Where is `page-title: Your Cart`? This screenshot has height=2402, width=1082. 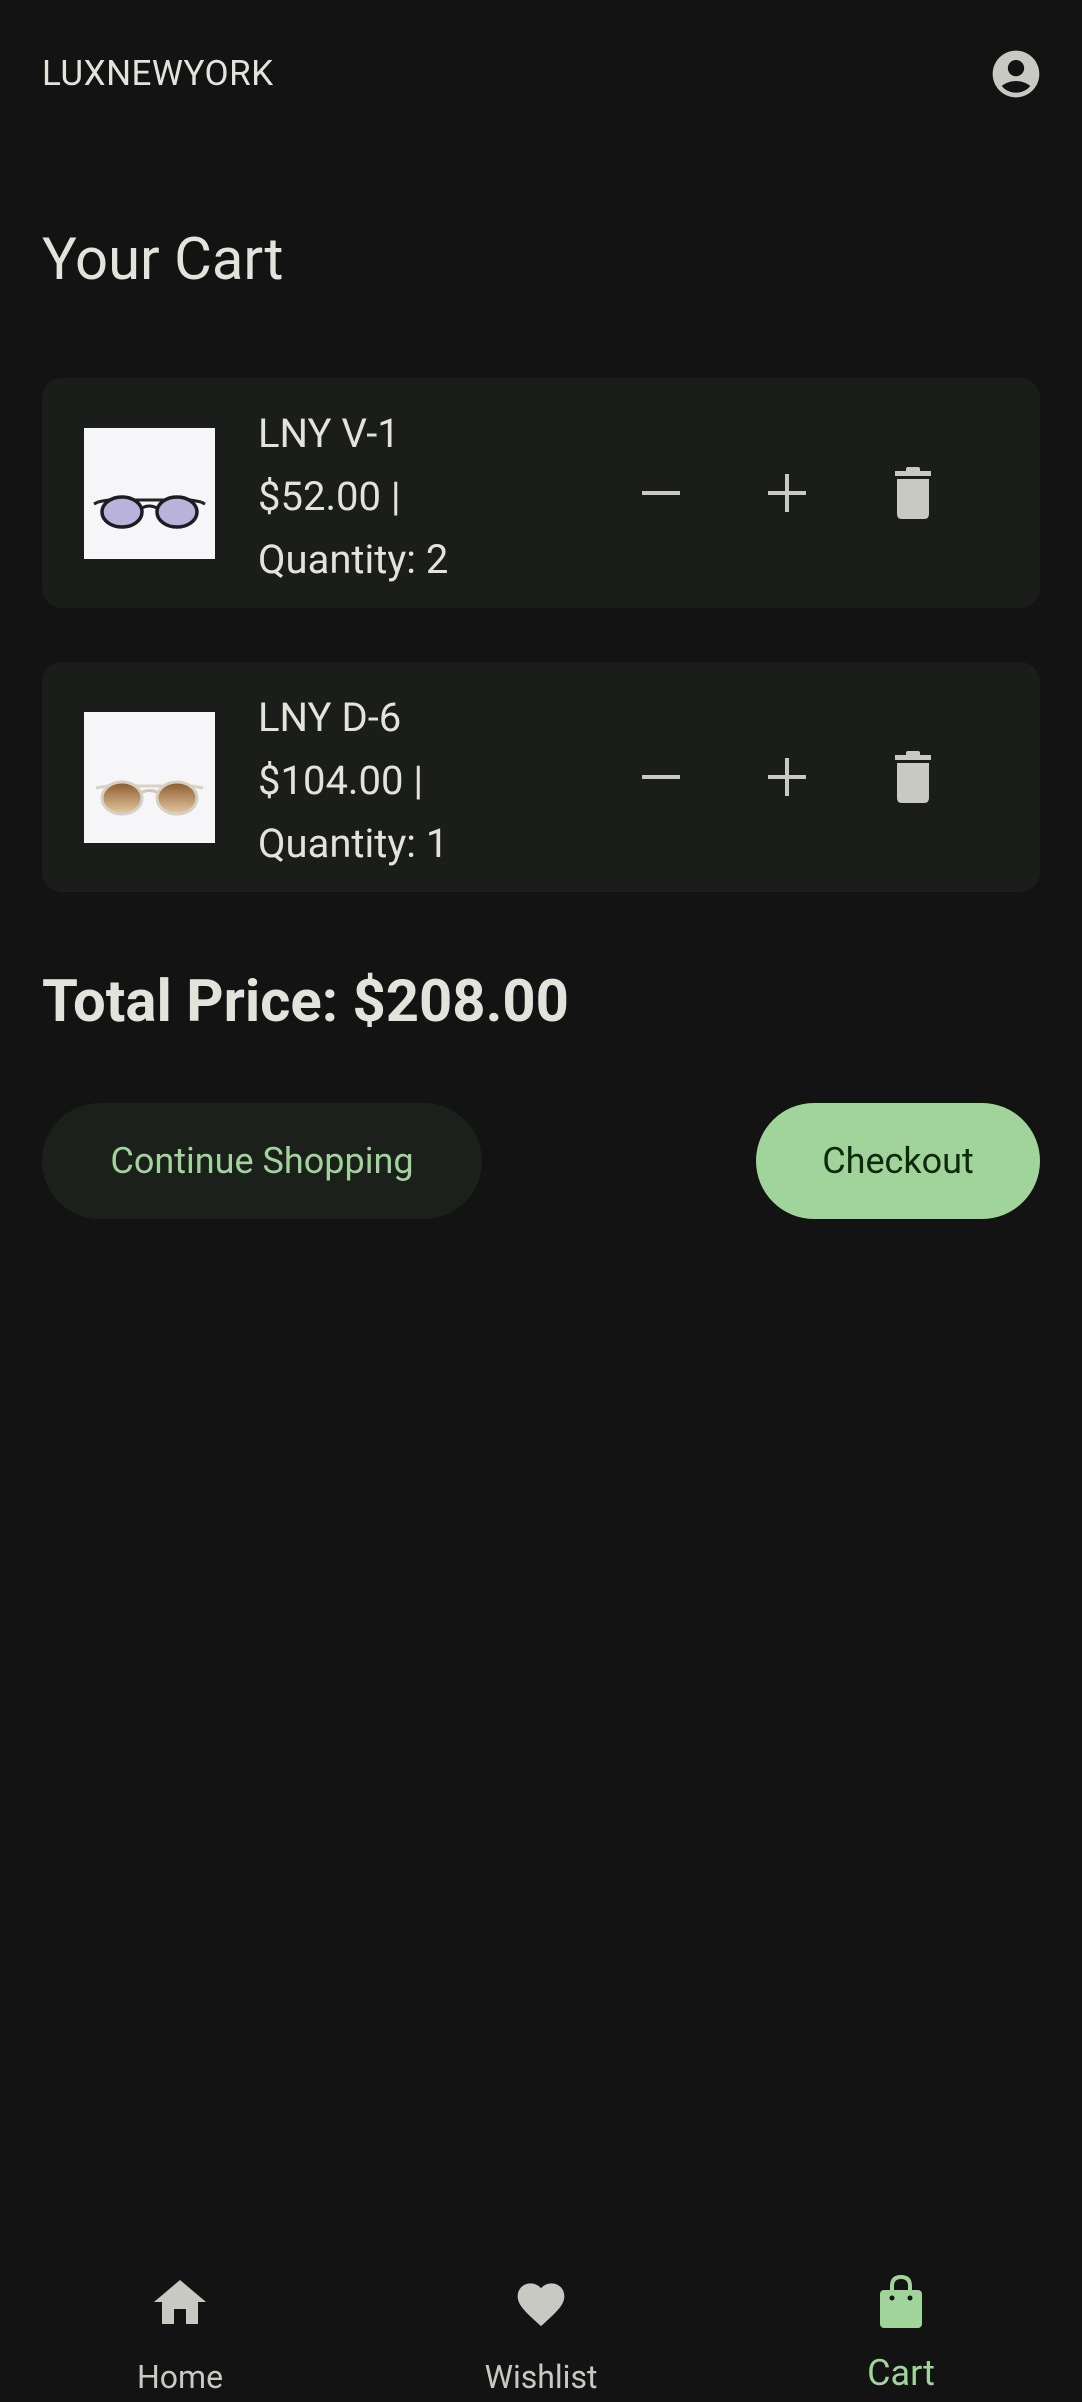 page-title: Your Cart is located at coordinates (163, 260).